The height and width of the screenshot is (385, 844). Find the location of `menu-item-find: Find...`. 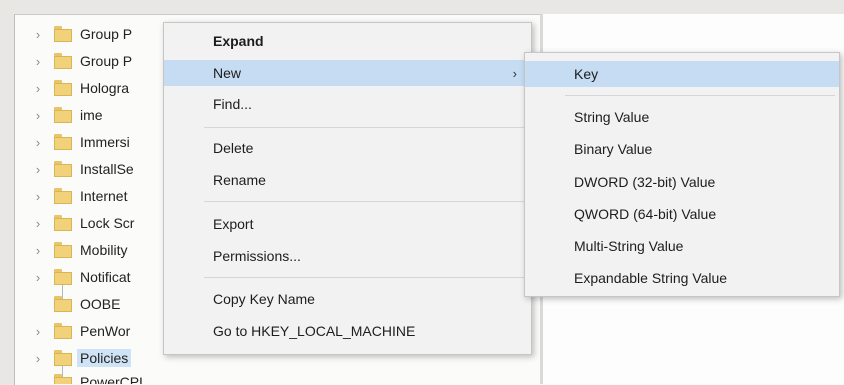

menu-item-find: Find... is located at coordinates (347, 104).